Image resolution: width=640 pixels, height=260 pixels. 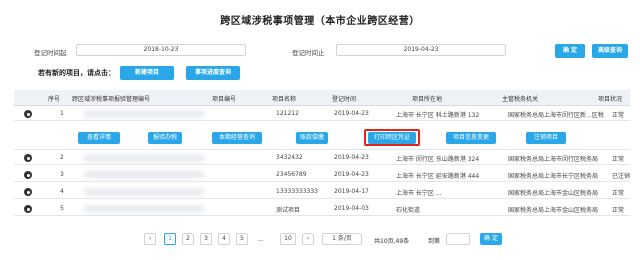 I want to click on row-index: 5, so click(x=62, y=208).